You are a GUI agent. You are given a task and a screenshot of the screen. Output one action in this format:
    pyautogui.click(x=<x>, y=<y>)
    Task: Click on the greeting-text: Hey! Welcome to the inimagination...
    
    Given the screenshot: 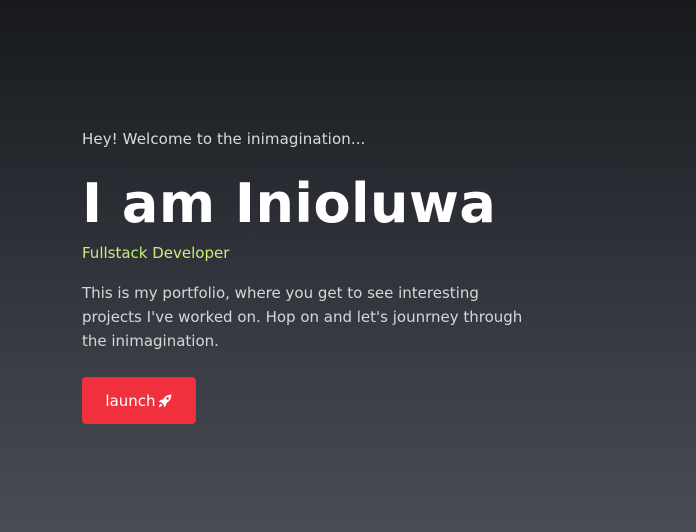 What is the action you would take?
    pyautogui.click(x=224, y=139)
    